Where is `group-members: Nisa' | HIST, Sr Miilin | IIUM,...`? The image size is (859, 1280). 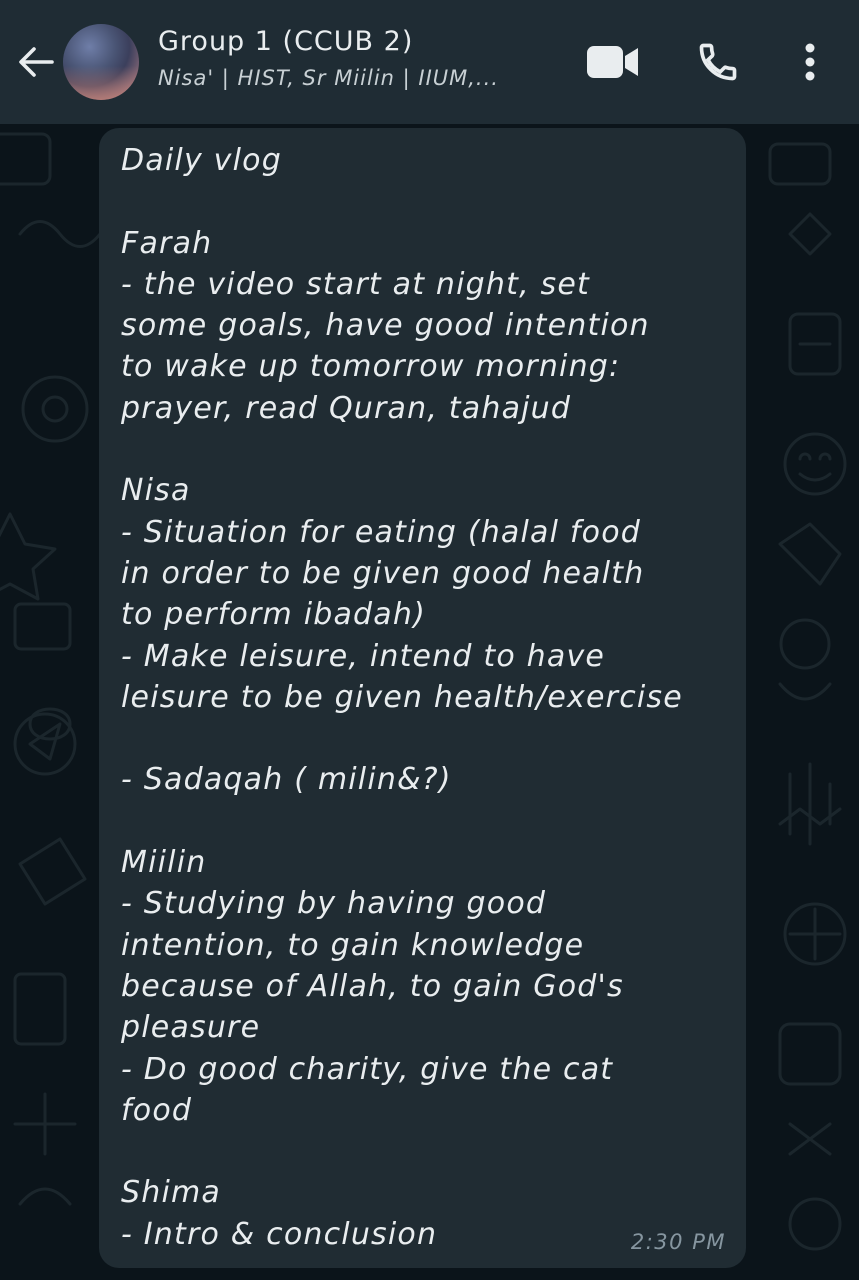
group-members: Nisa' | HIST, Sr Miilin | IIUM,... is located at coordinates (358, 78).